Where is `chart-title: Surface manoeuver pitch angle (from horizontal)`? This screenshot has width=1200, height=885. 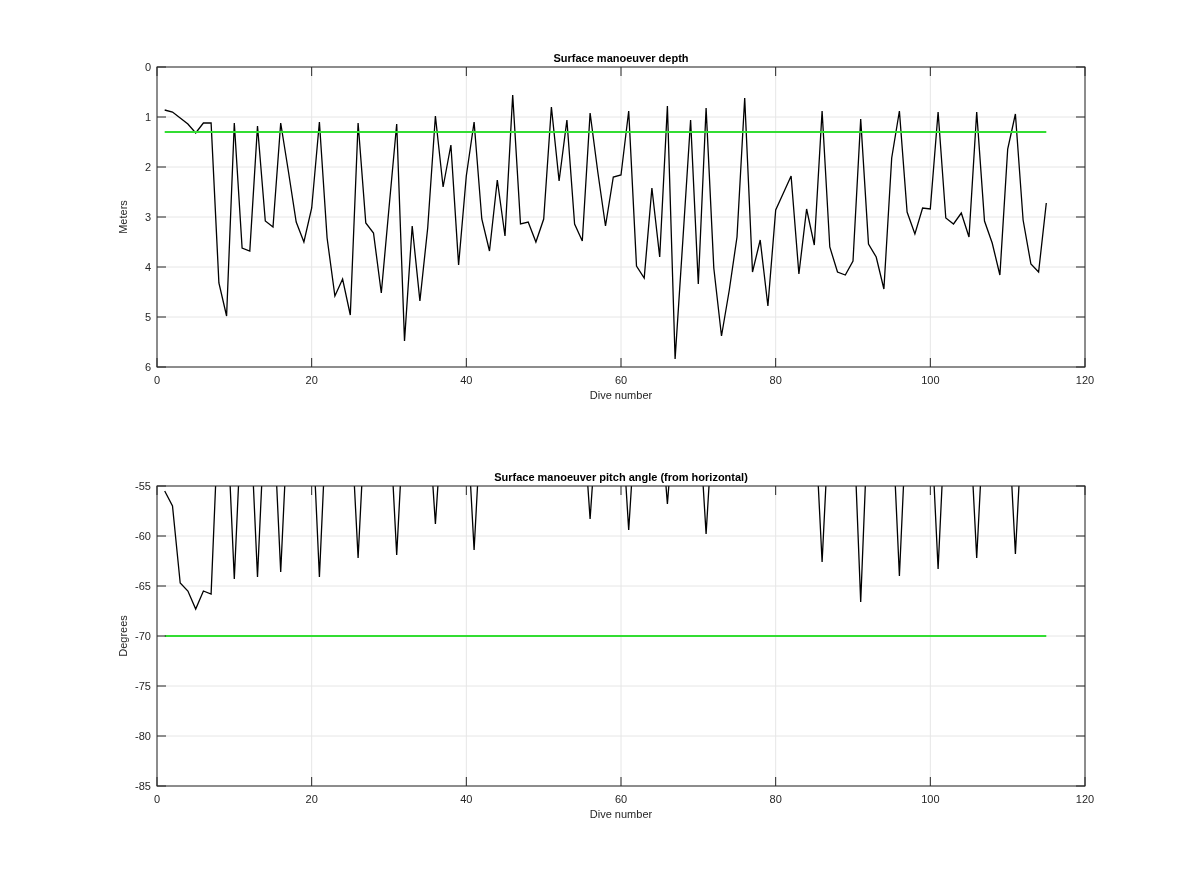
chart-title: Surface manoeuver pitch angle (from horizontal) is located at coordinates (621, 477).